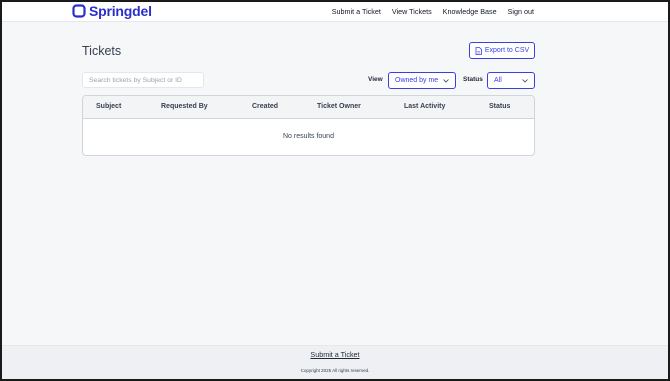 Image resolution: width=670 pixels, height=381 pixels. I want to click on column-header-subject: Subject, so click(108, 106).